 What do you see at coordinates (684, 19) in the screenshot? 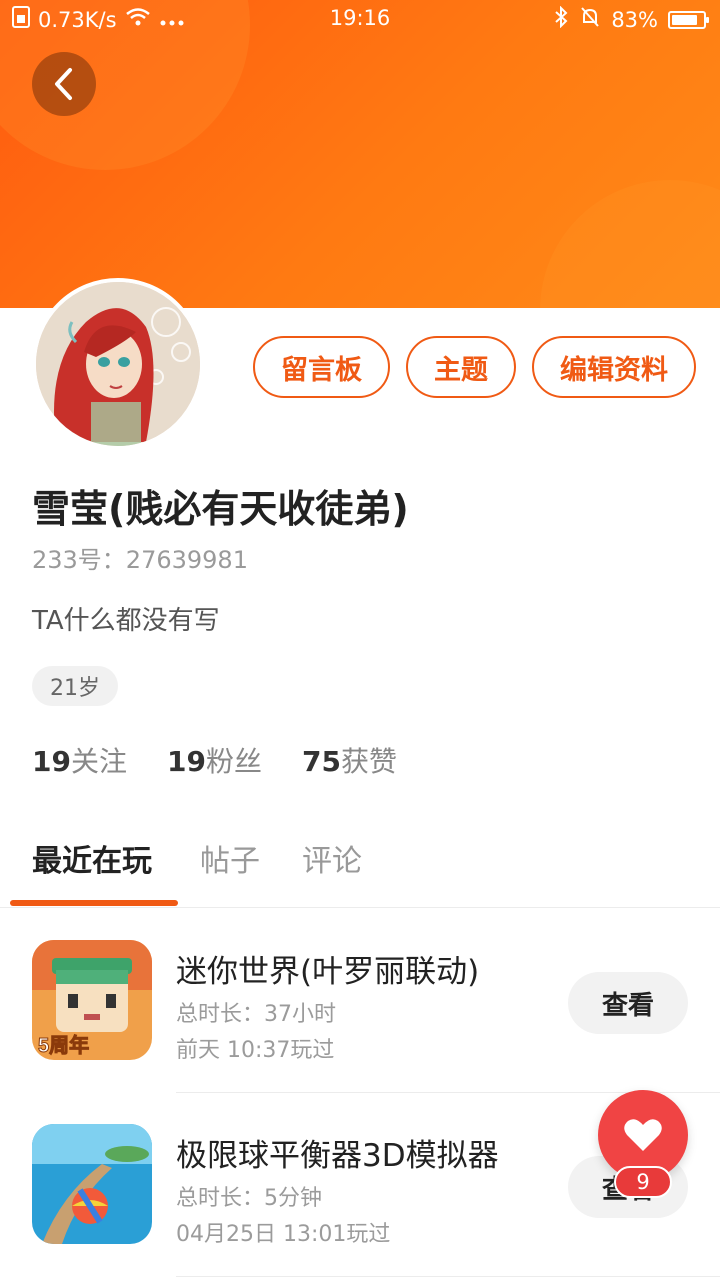
I see `battery-fill` at bounding box center [684, 19].